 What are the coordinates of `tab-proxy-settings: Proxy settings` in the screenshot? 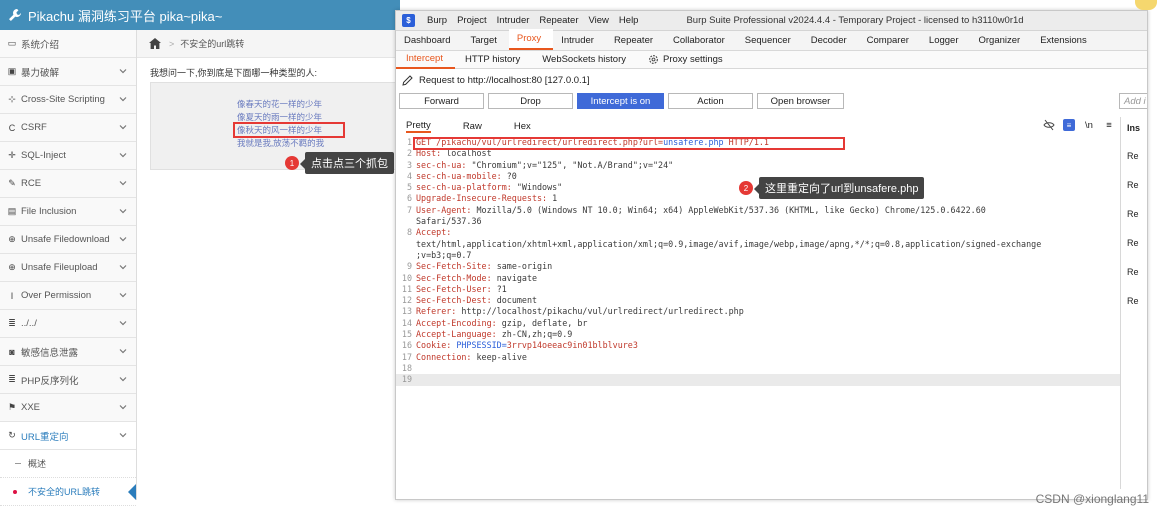 It's located at (686, 60).